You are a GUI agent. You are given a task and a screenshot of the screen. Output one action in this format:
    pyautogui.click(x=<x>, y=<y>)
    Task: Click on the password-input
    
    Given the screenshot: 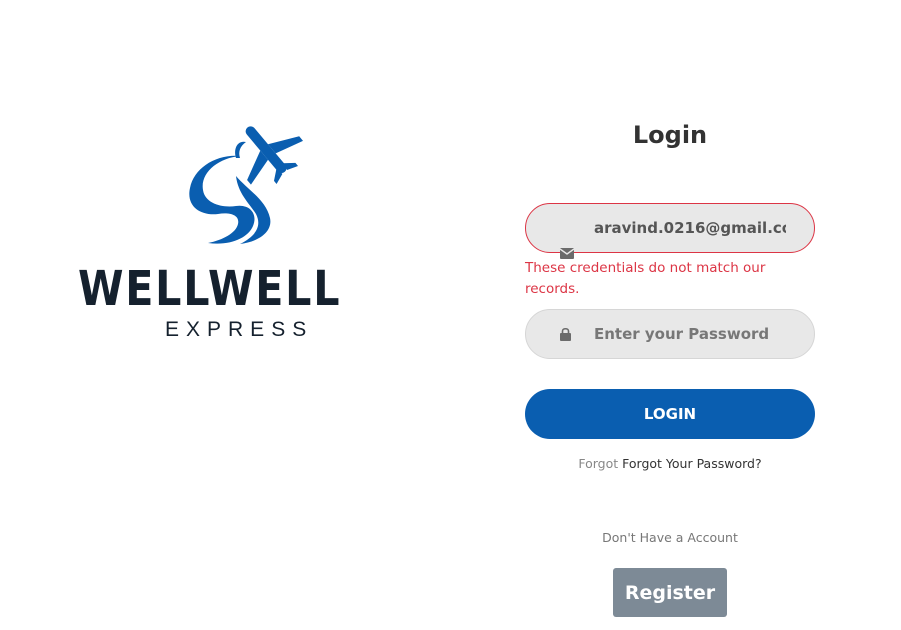 What is the action you would take?
    pyautogui.click(x=690, y=334)
    